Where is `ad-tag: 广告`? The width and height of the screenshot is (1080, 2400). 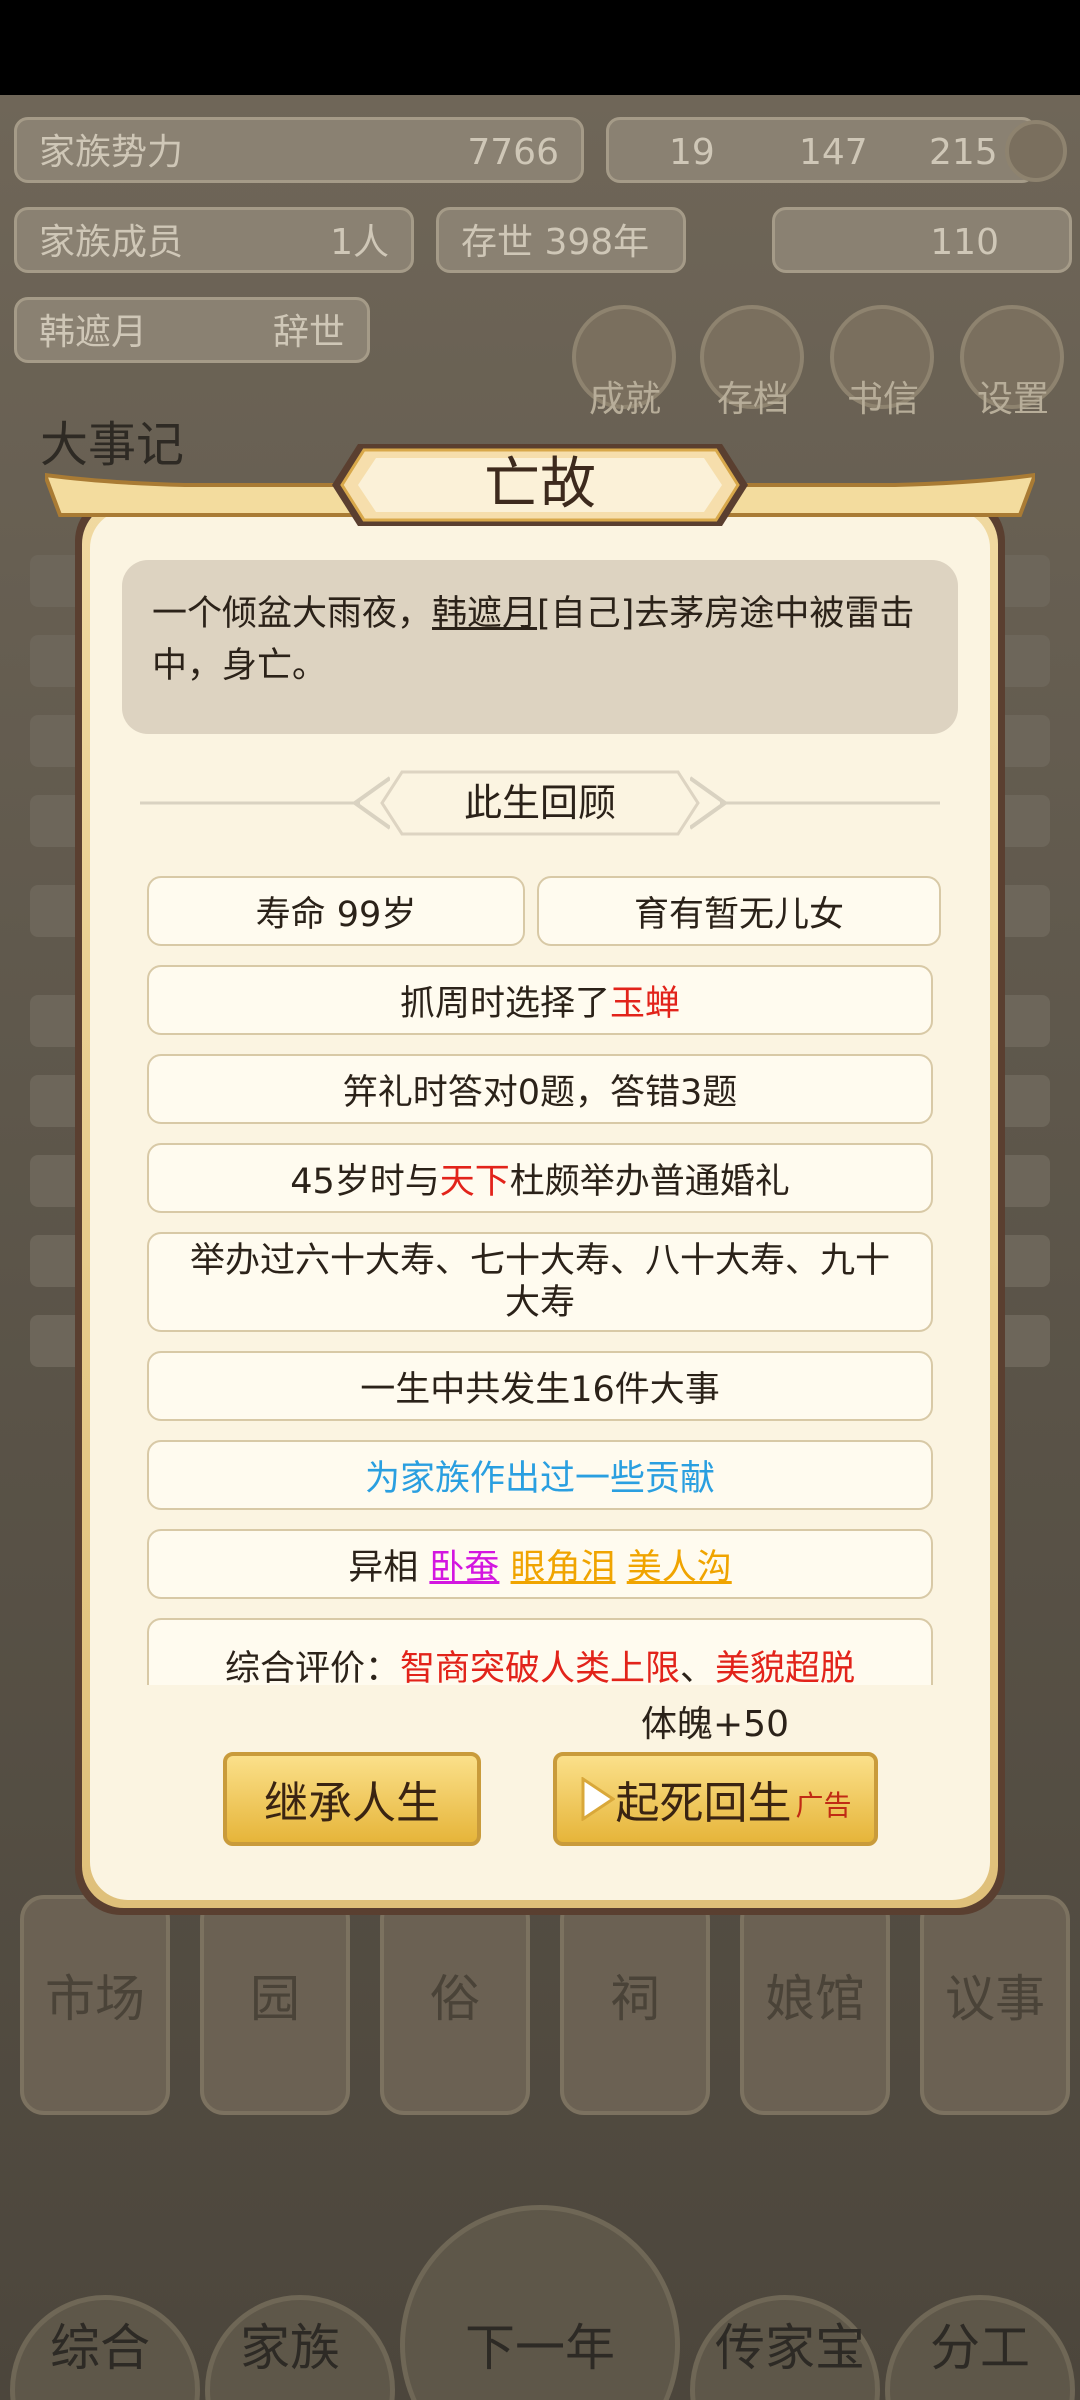
ad-tag: 广告 is located at coordinates (823, 1805).